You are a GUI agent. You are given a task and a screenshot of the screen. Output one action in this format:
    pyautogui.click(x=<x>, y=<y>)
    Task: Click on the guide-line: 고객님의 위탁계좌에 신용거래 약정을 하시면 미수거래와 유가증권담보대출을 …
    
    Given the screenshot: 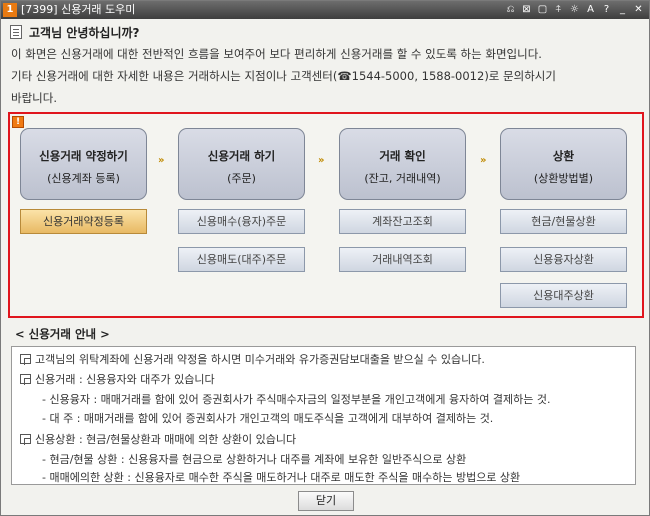 What is the action you would take?
    pyautogui.click(x=252, y=360)
    